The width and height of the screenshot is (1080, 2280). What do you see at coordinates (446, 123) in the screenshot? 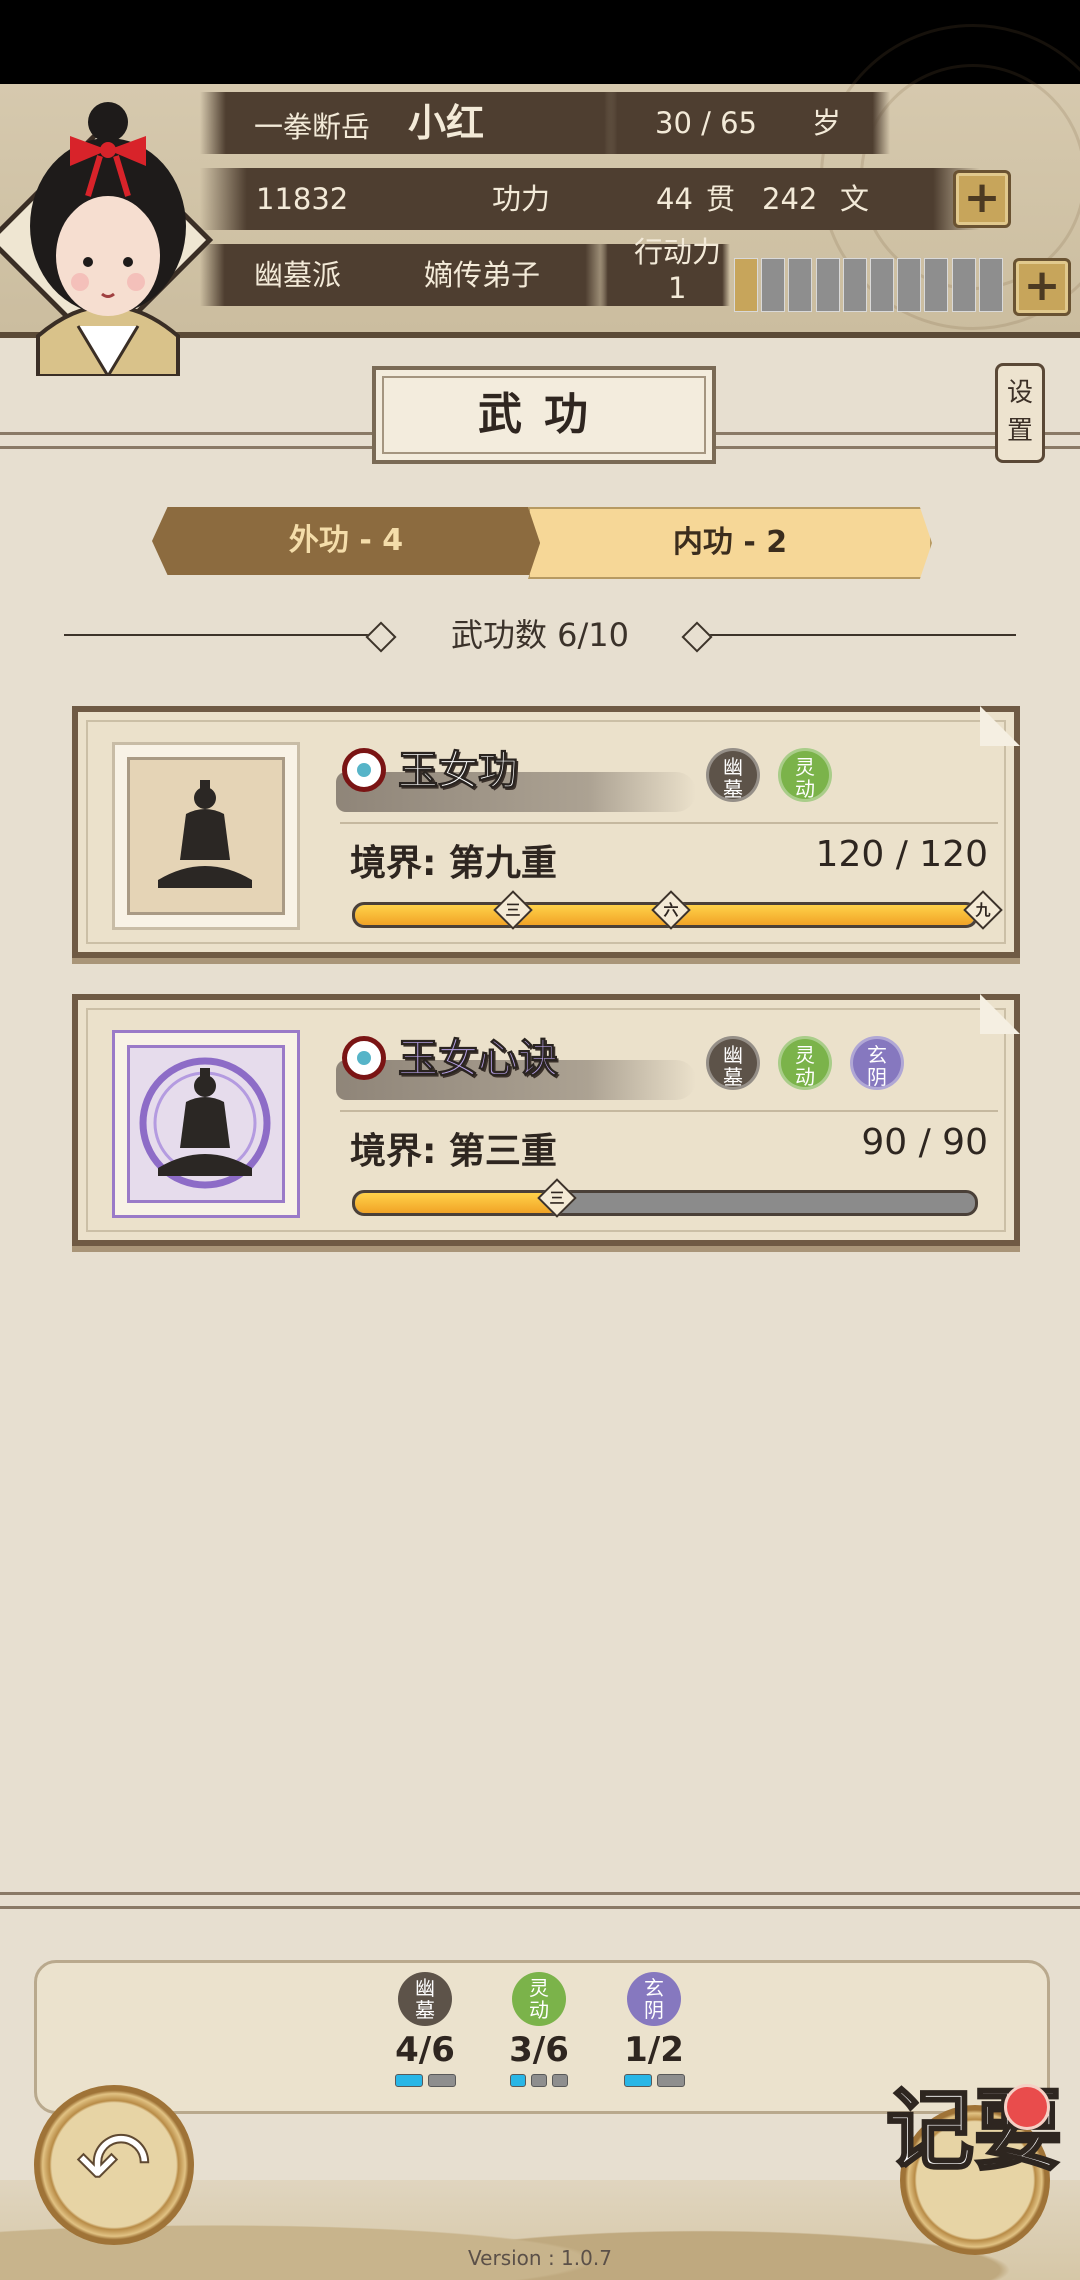
I see `character-name: 小红` at bounding box center [446, 123].